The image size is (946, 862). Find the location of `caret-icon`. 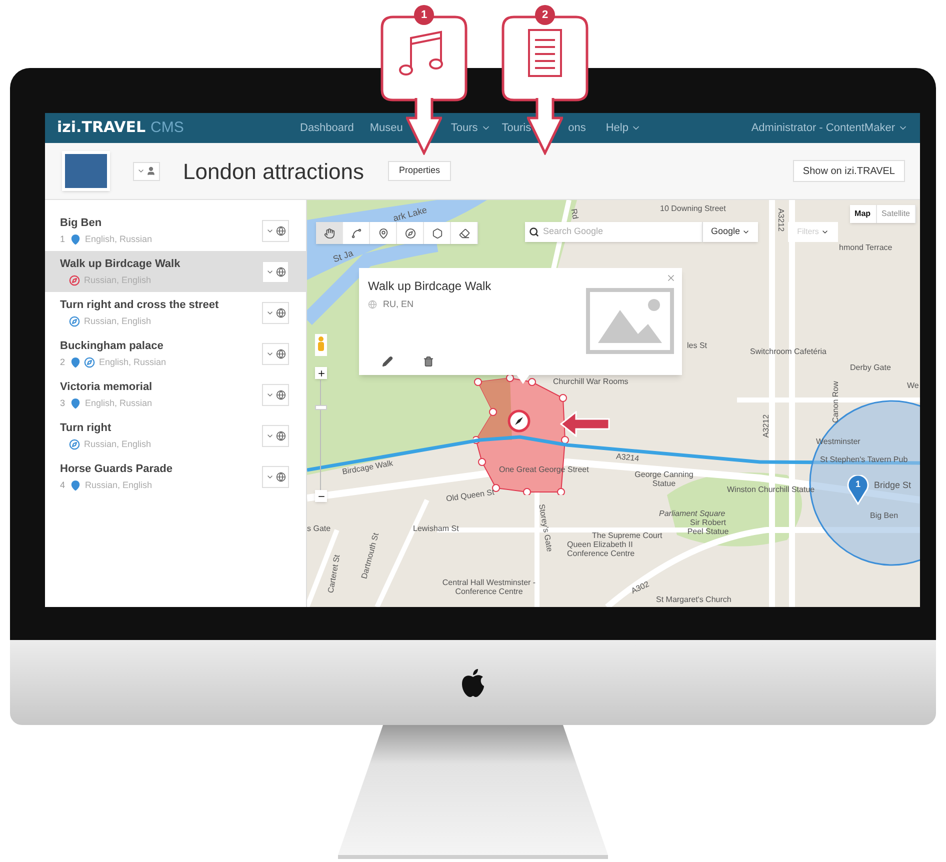

caret-icon is located at coordinates (824, 232).